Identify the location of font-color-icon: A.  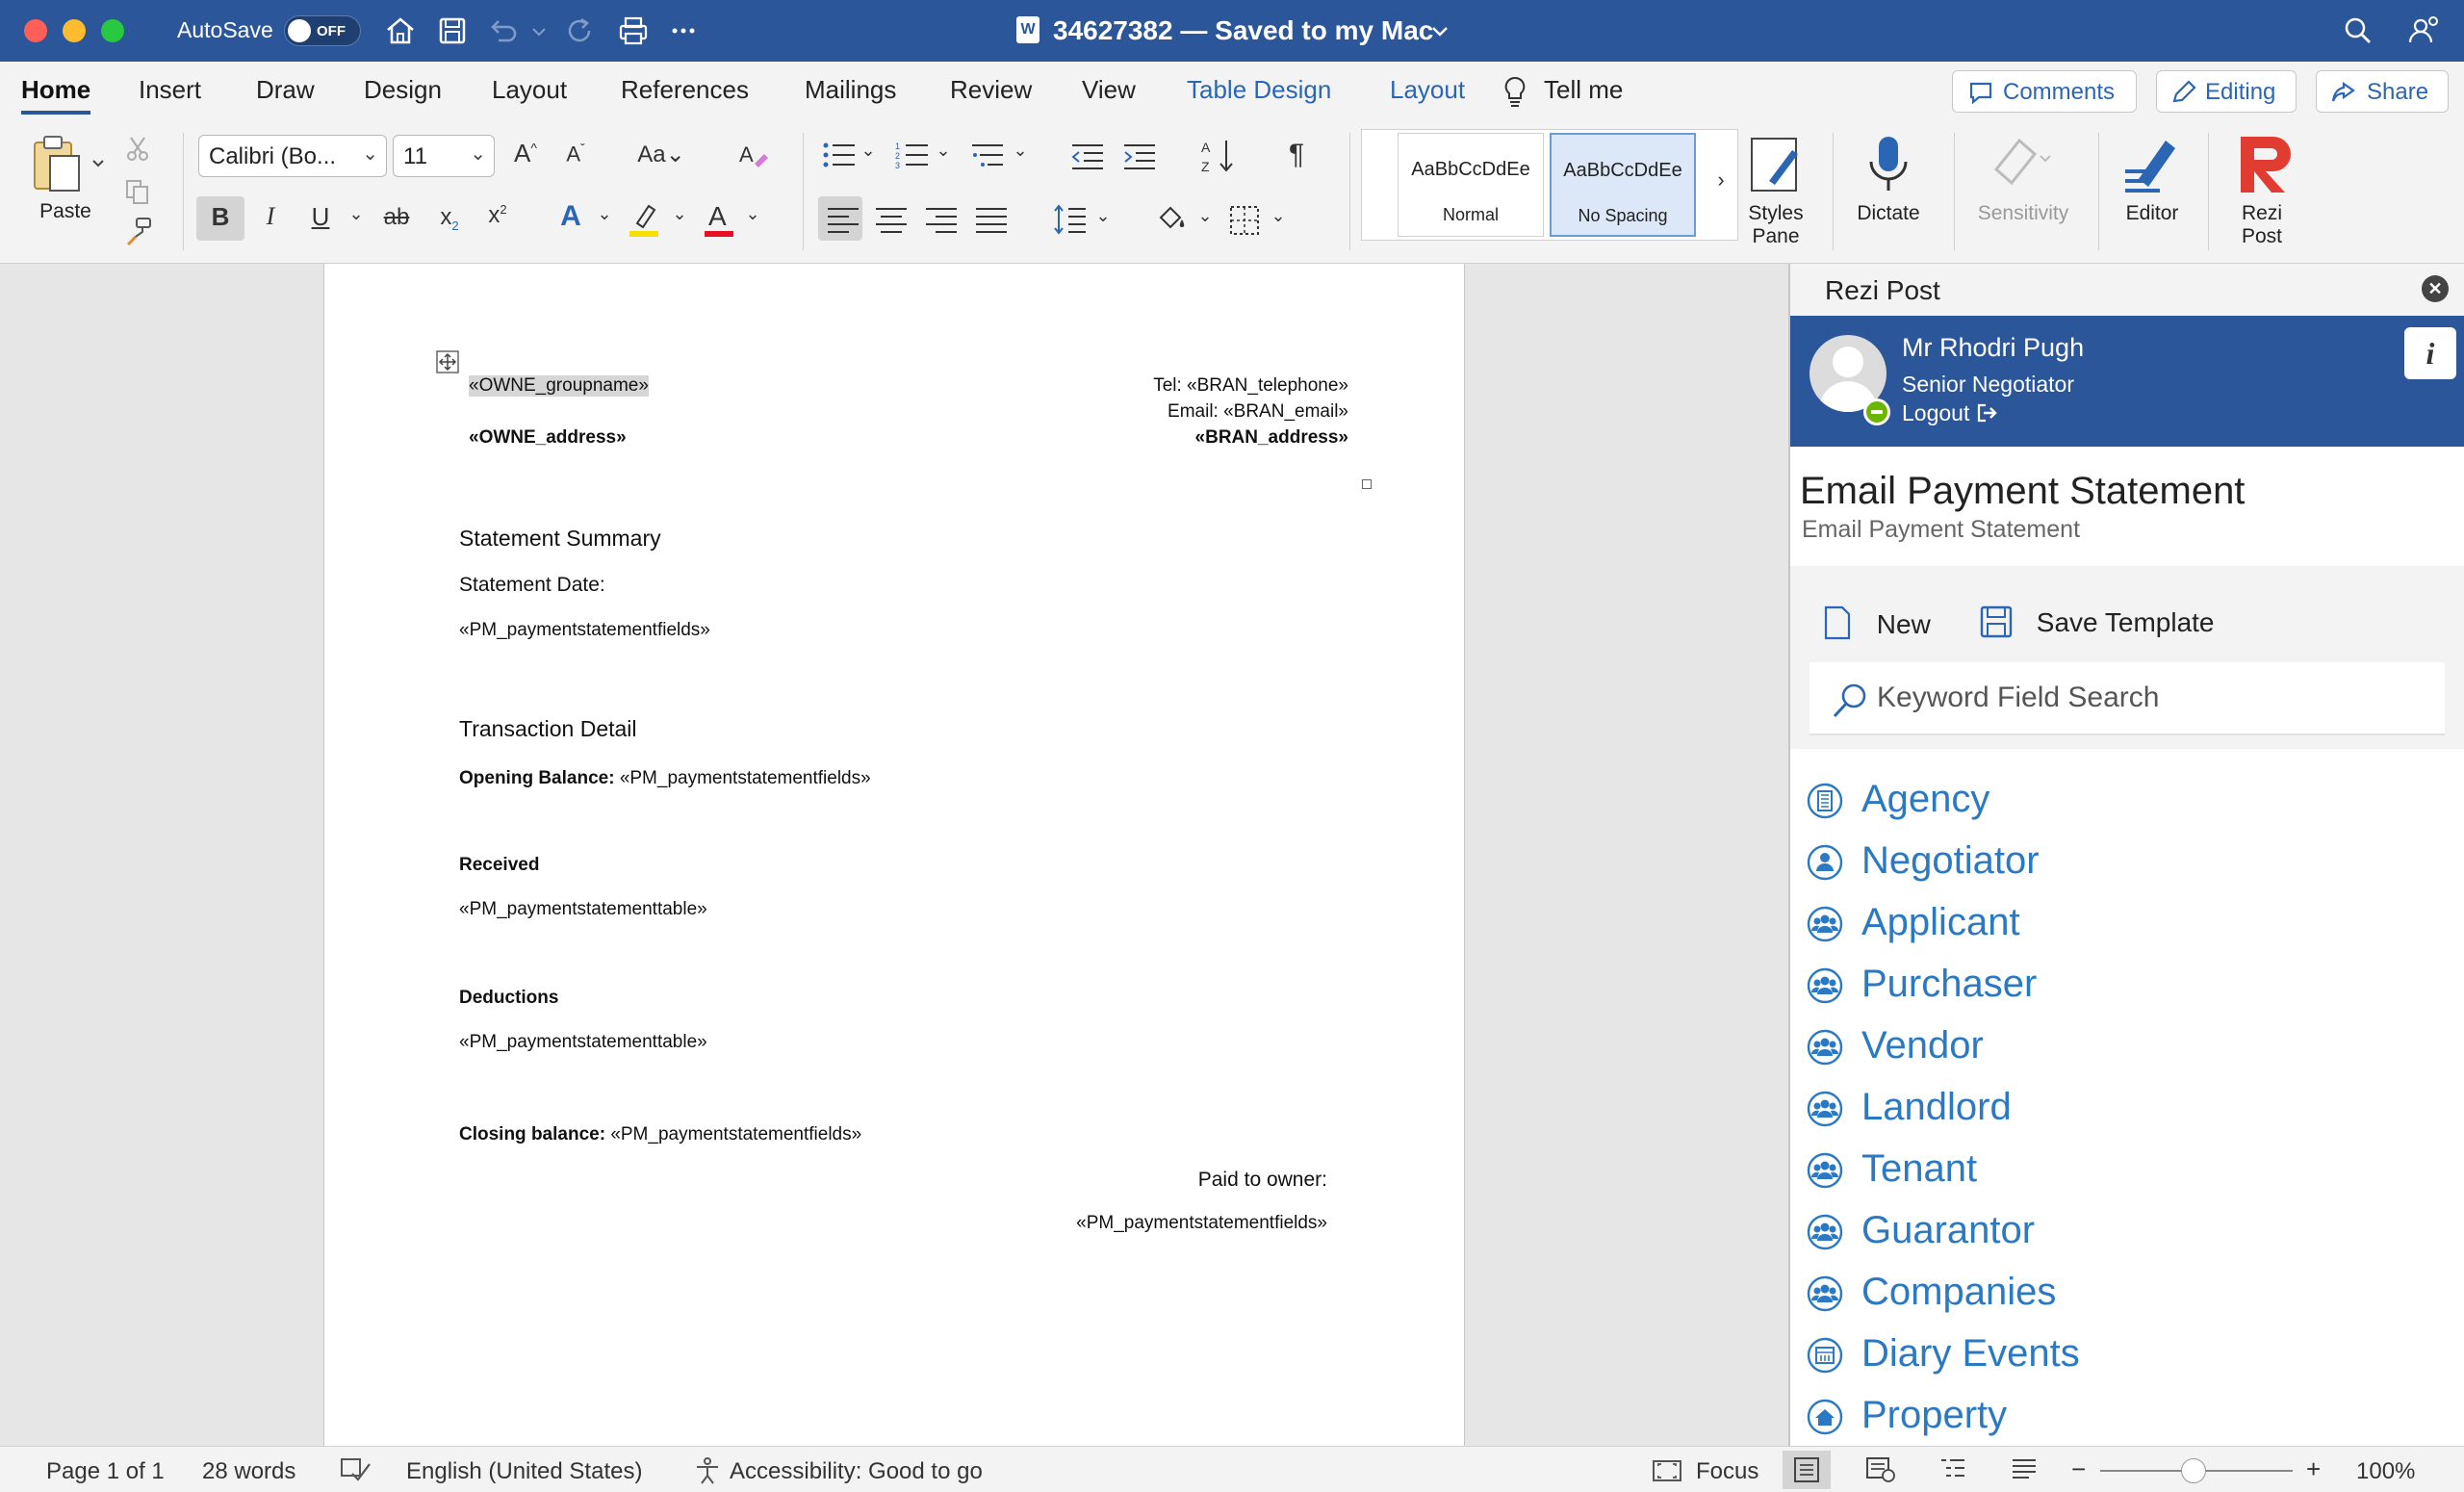
(720, 219).